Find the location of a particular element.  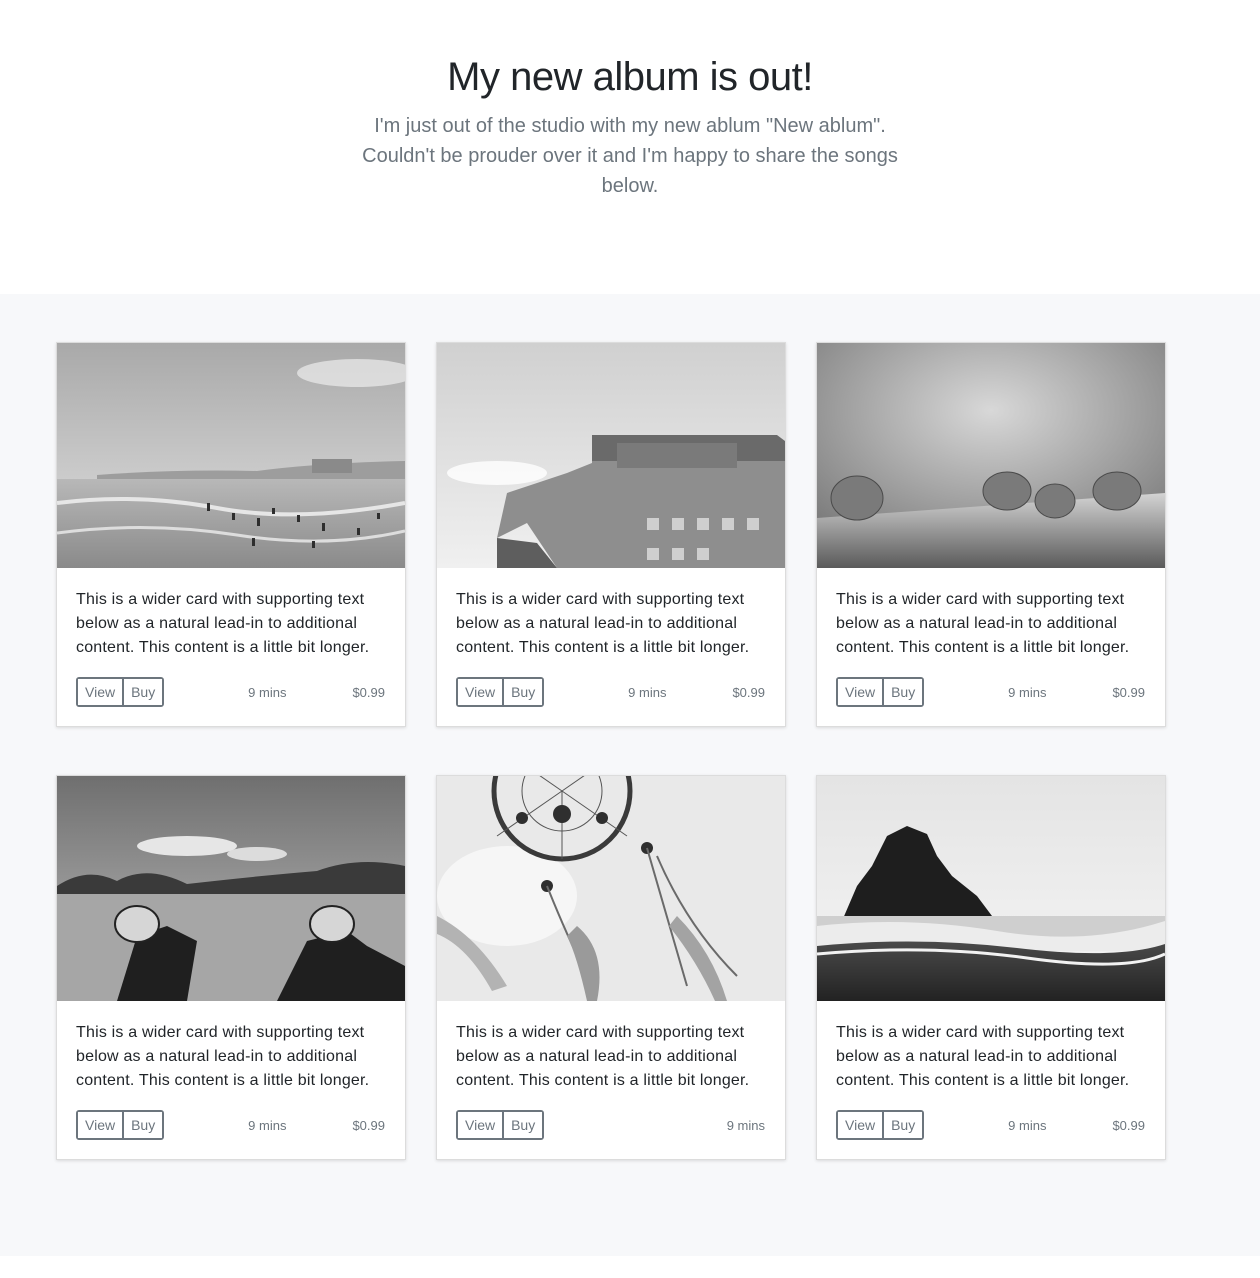

card-footer: View Buy 9 mins is located at coordinates (610, 1125).